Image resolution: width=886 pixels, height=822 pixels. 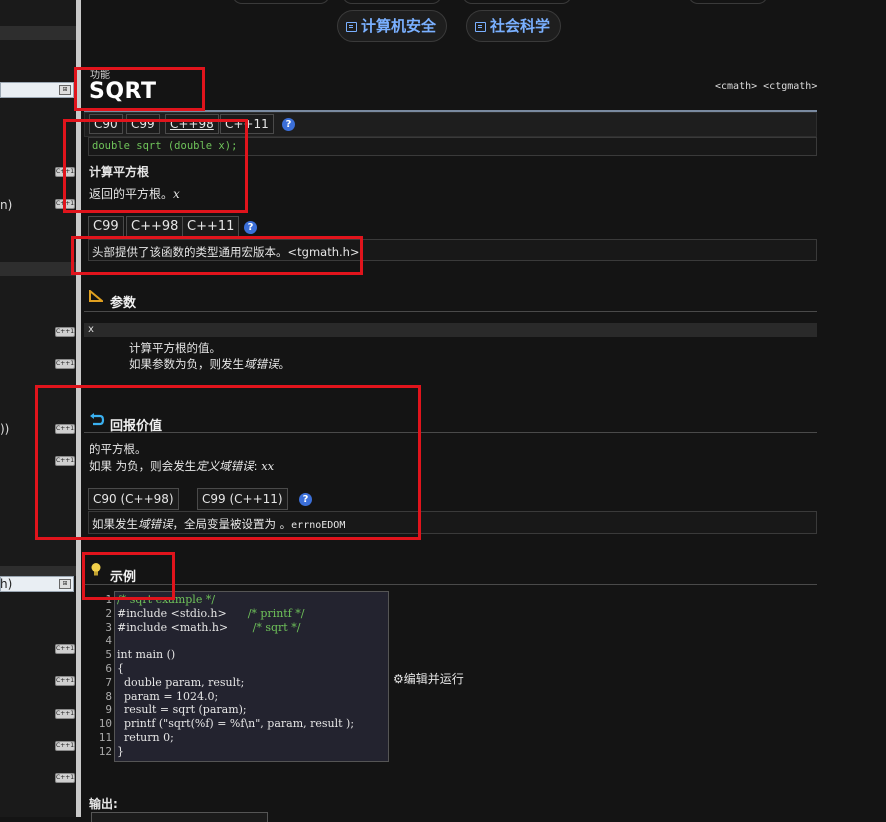 I want to click on code-line: }, so click(x=120, y=751).